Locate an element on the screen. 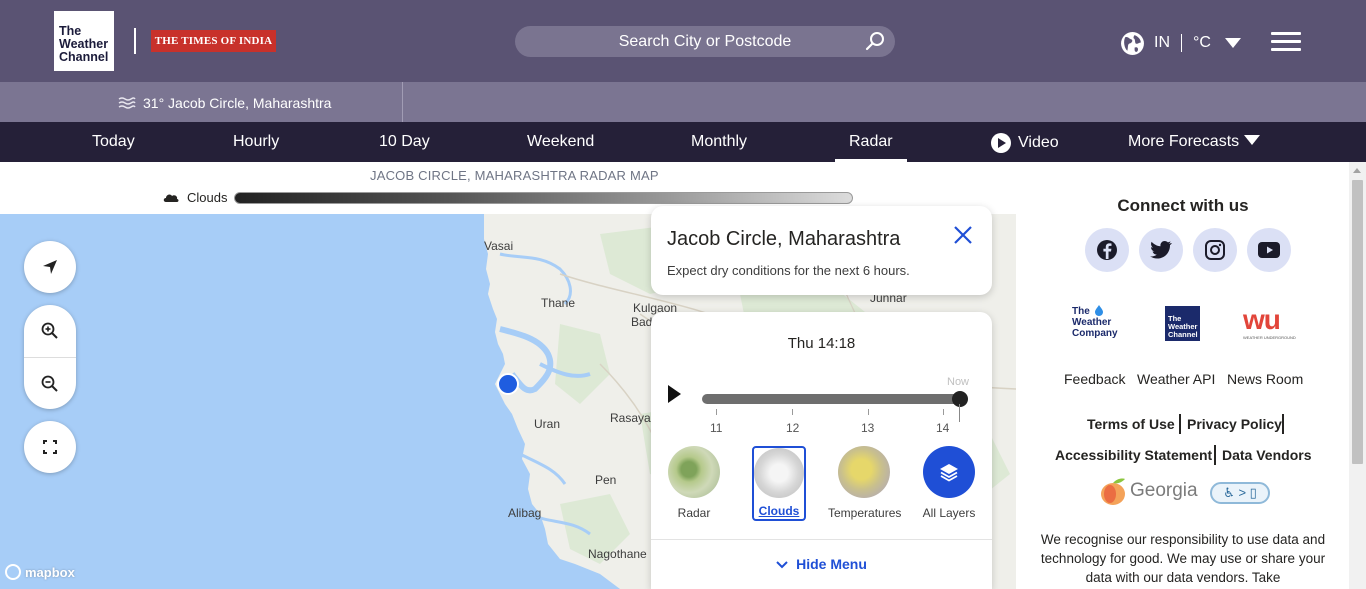 The width and height of the screenshot is (1366, 589). connect-title: Connect with us is located at coordinates (1183, 205).